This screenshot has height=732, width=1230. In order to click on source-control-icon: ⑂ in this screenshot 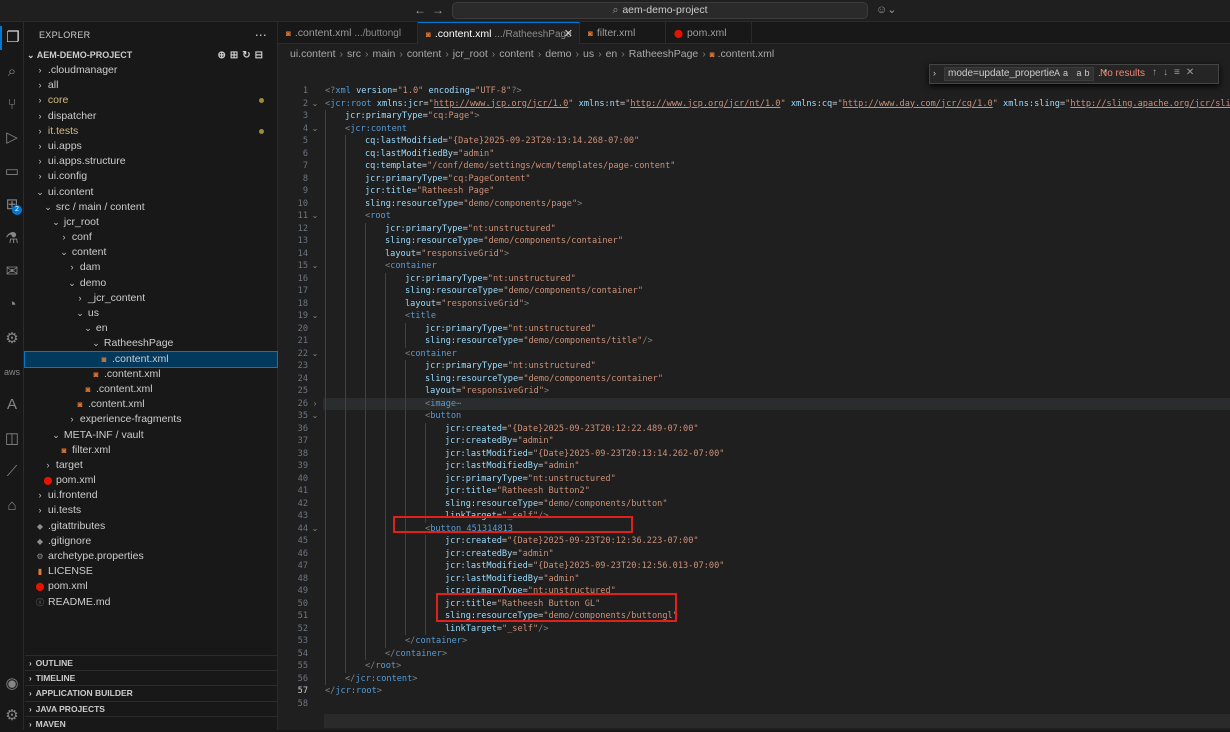, I will do `click(12, 105)`.